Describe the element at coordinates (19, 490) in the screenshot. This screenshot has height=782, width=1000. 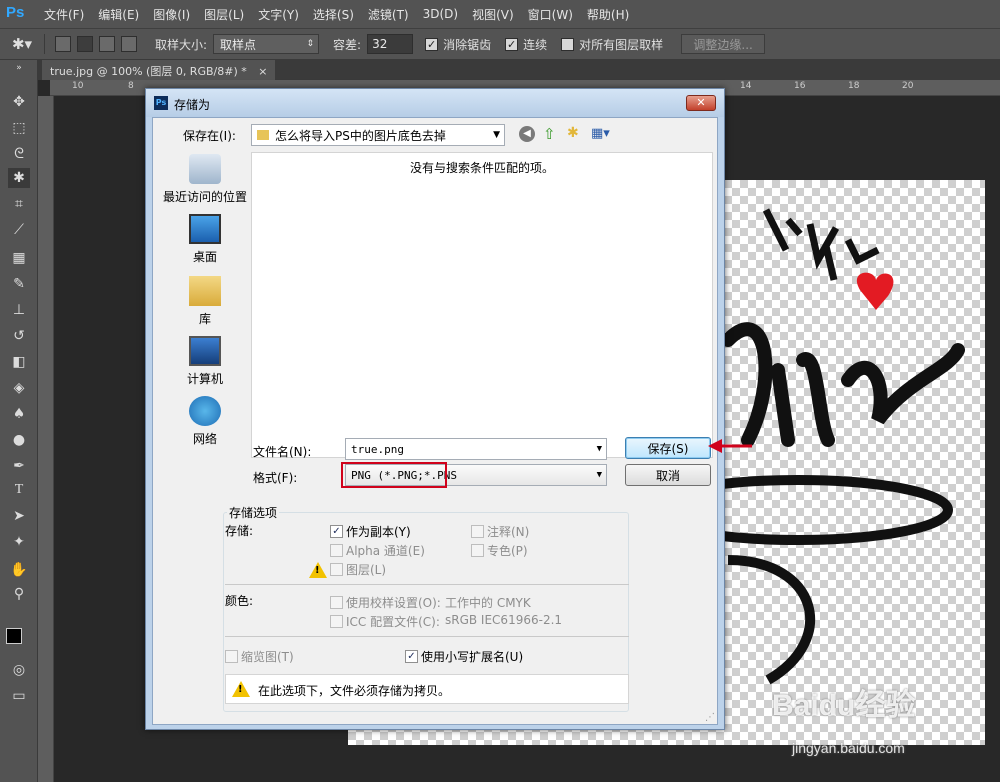
I see `type-tool-icon: T` at that location.